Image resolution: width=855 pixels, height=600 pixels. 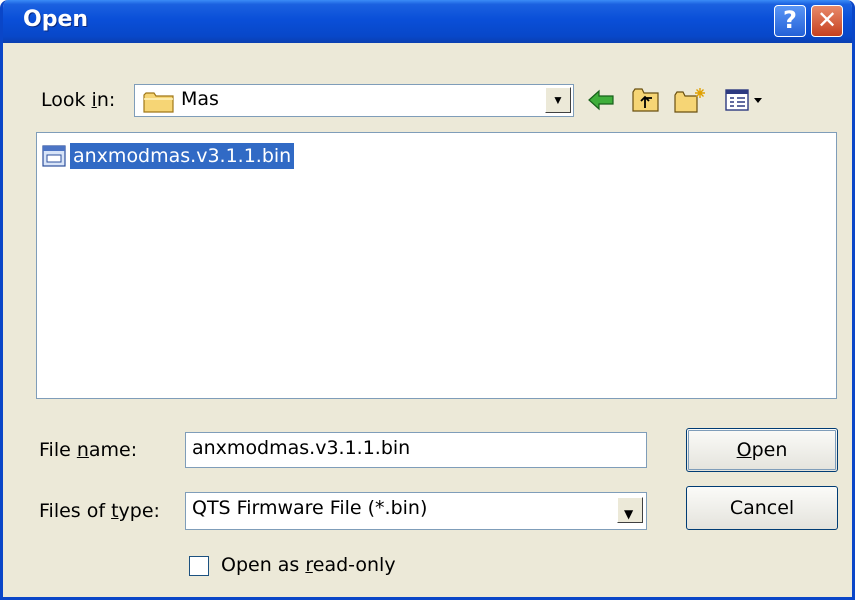 I want to click on lookin-dropdown: Mas ▼, so click(x=354, y=100).